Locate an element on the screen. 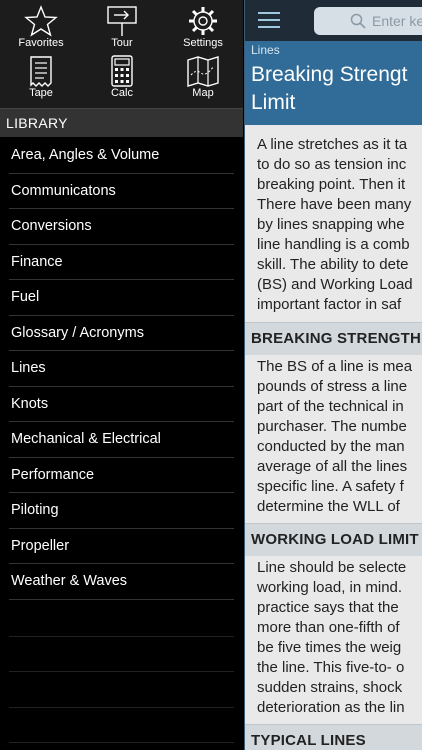  library-item: Finance is located at coordinates (121, 263).